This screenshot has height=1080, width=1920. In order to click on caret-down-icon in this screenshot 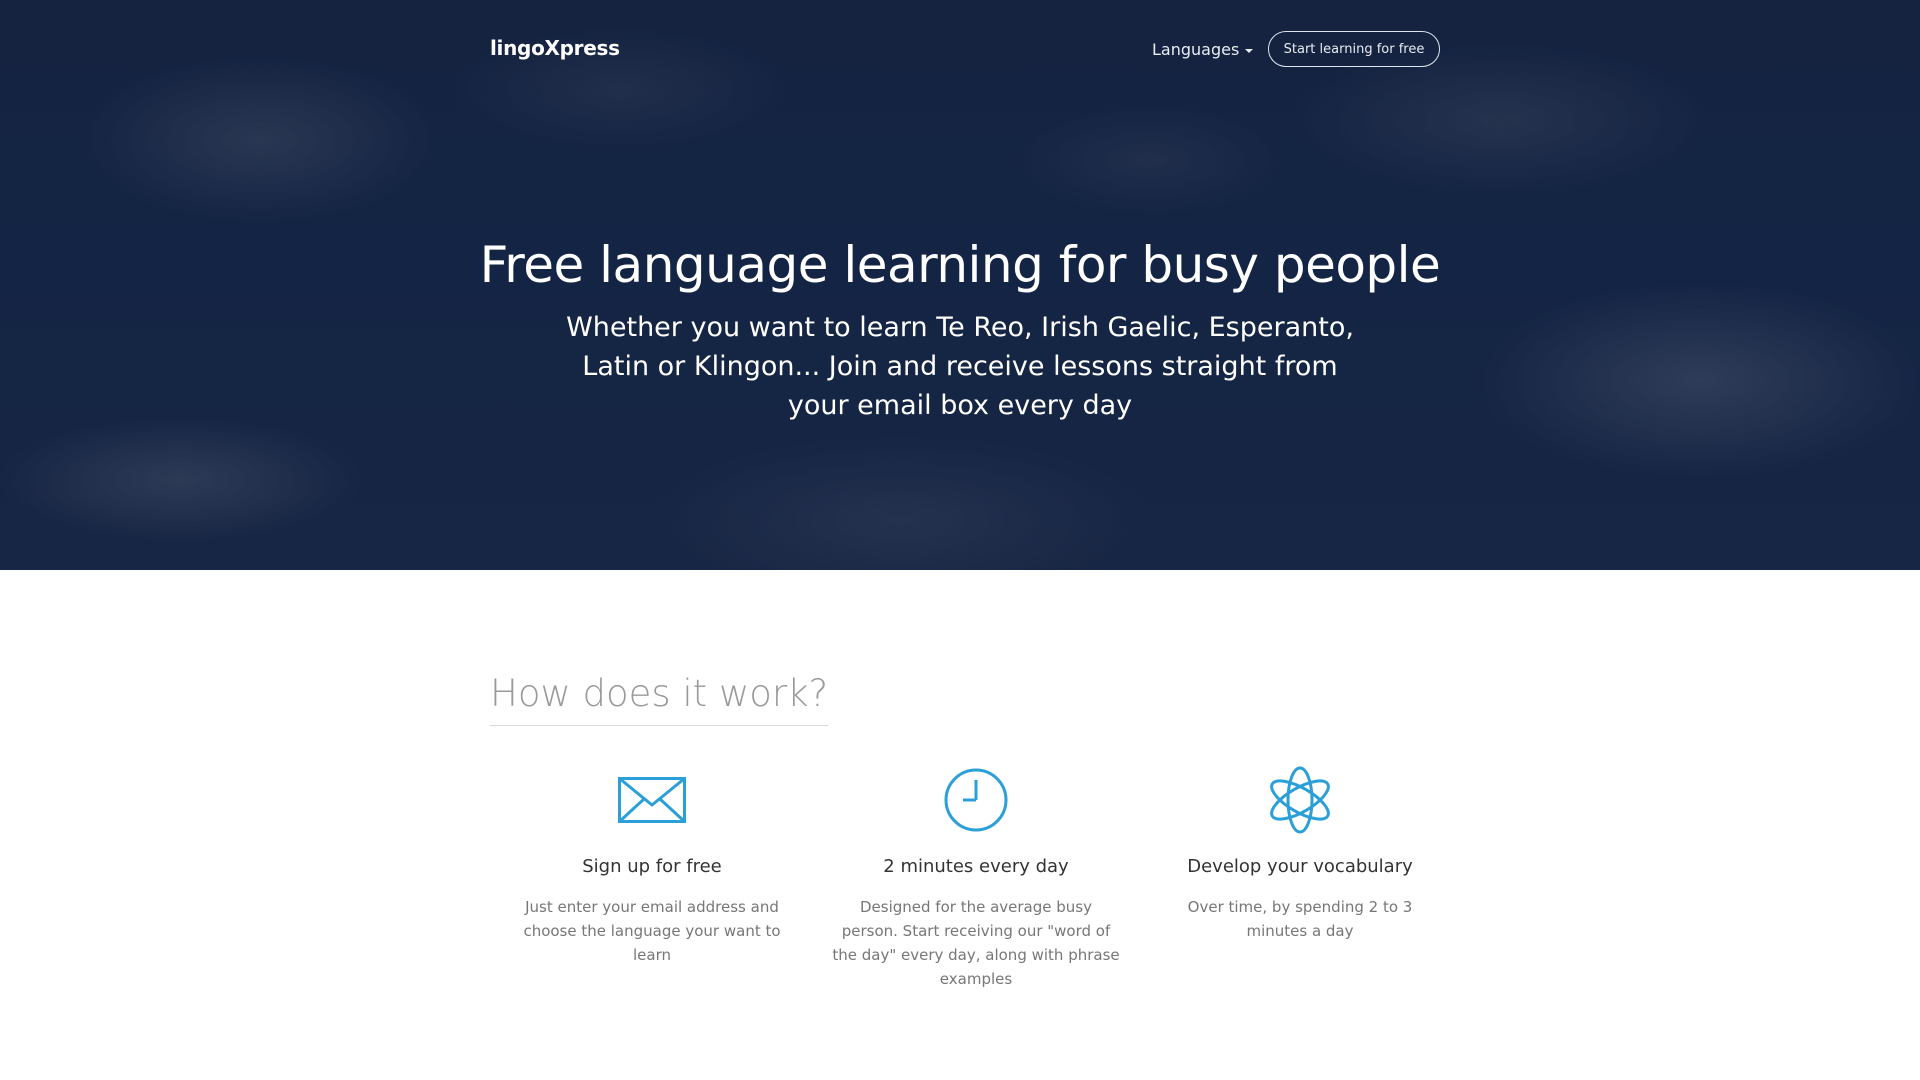, I will do `click(1249, 50)`.